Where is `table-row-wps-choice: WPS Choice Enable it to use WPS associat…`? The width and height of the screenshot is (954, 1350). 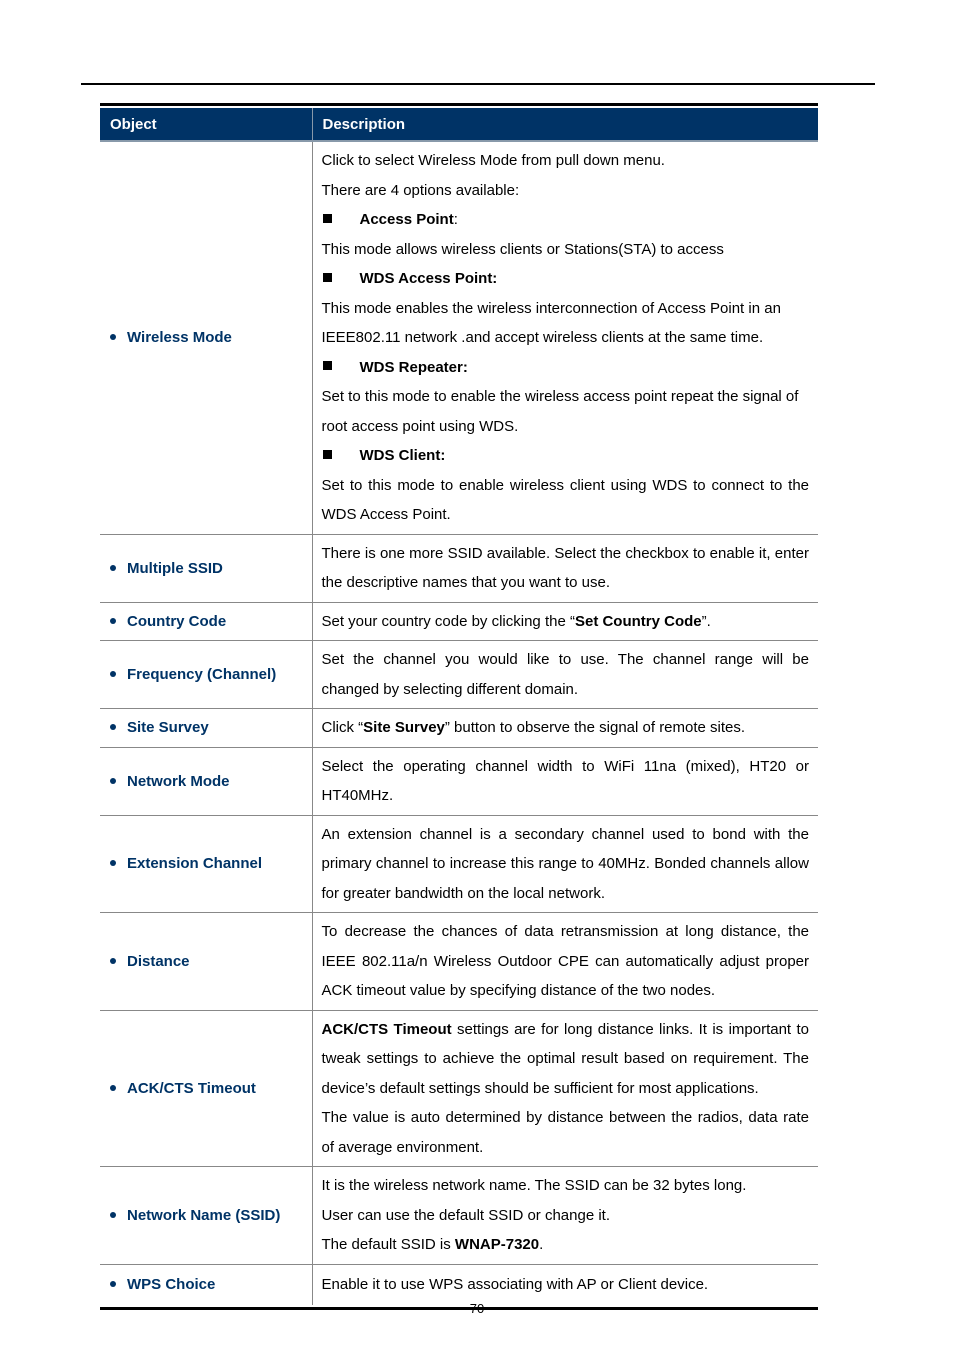 table-row-wps-choice: WPS Choice Enable it to use WPS associat… is located at coordinates (459, 1284).